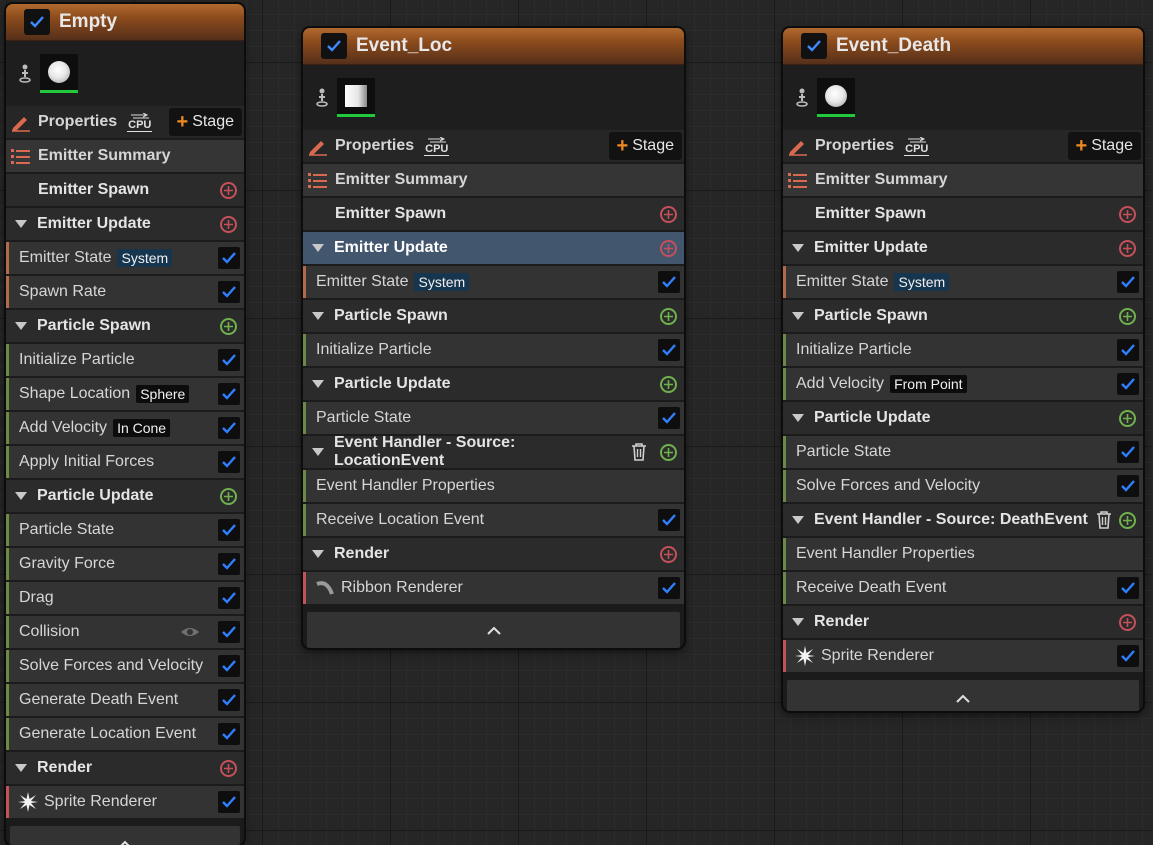  I want to click on module-sprite-renderer: Sprite Renderer, so click(125, 802).